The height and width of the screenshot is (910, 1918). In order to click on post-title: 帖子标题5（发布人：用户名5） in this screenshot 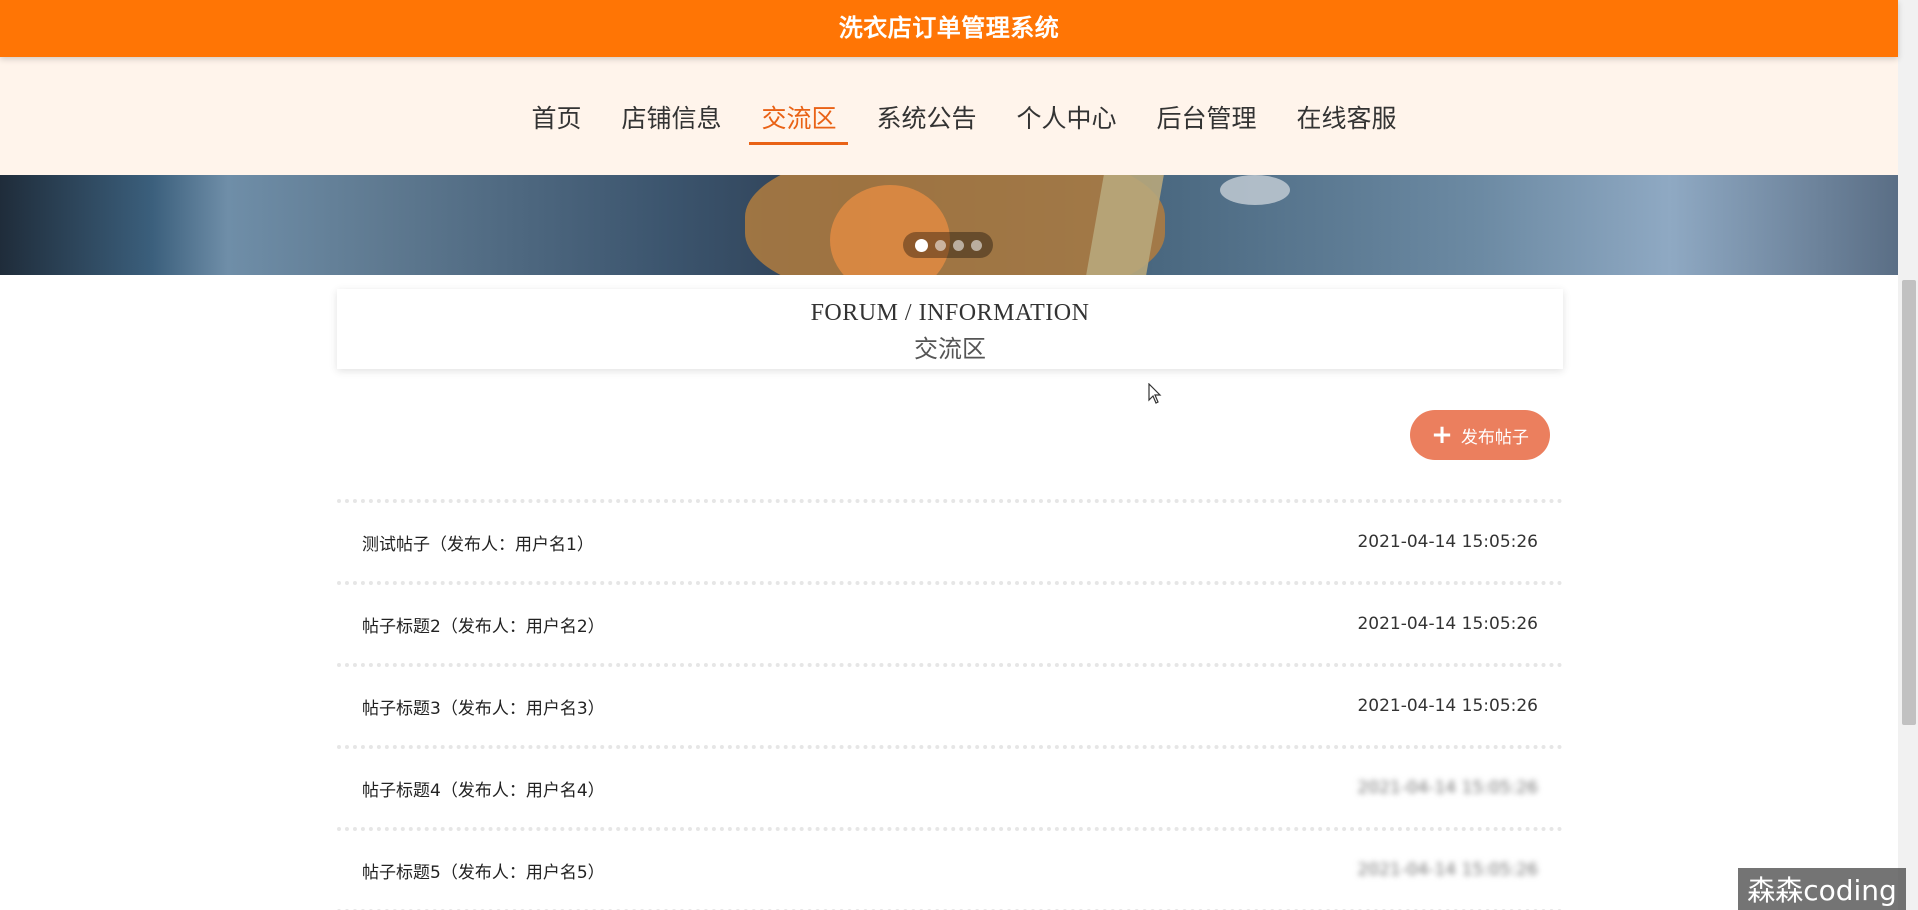, I will do `click(483, 870)`.